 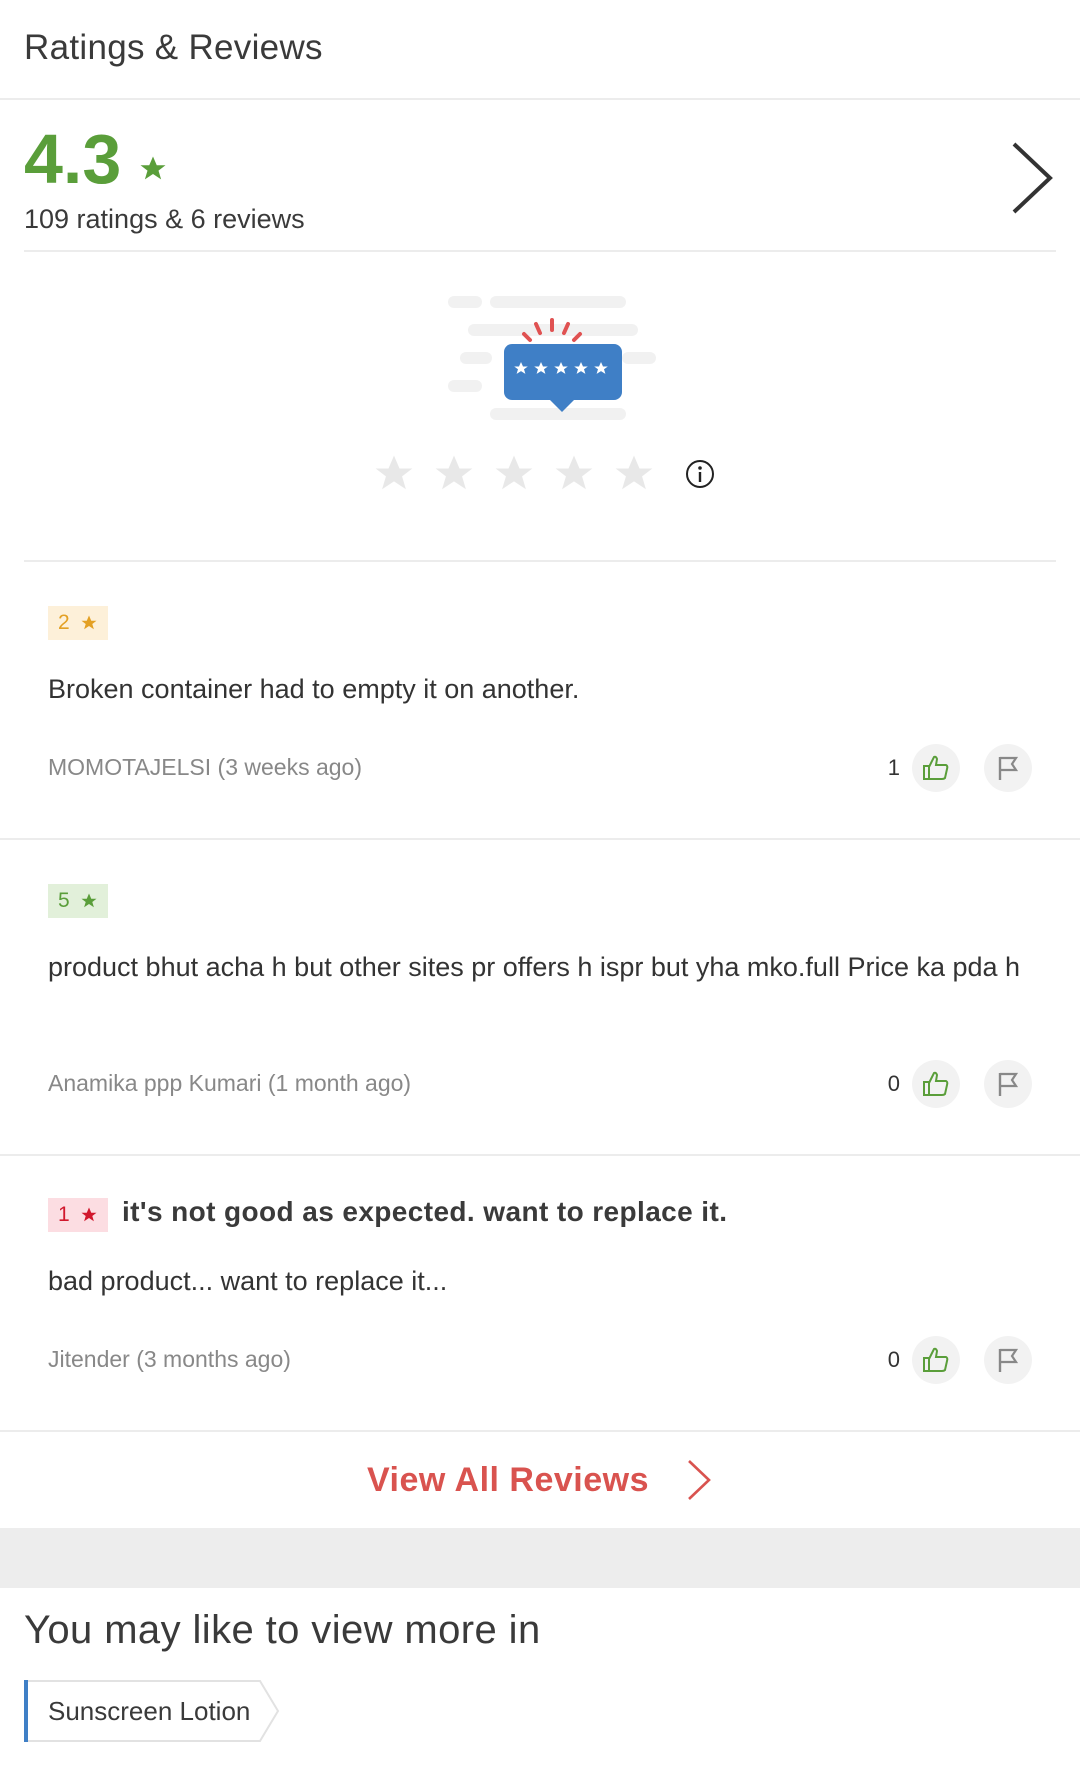 I want to click on review-illustration-icon, so click(x=552, y=358).